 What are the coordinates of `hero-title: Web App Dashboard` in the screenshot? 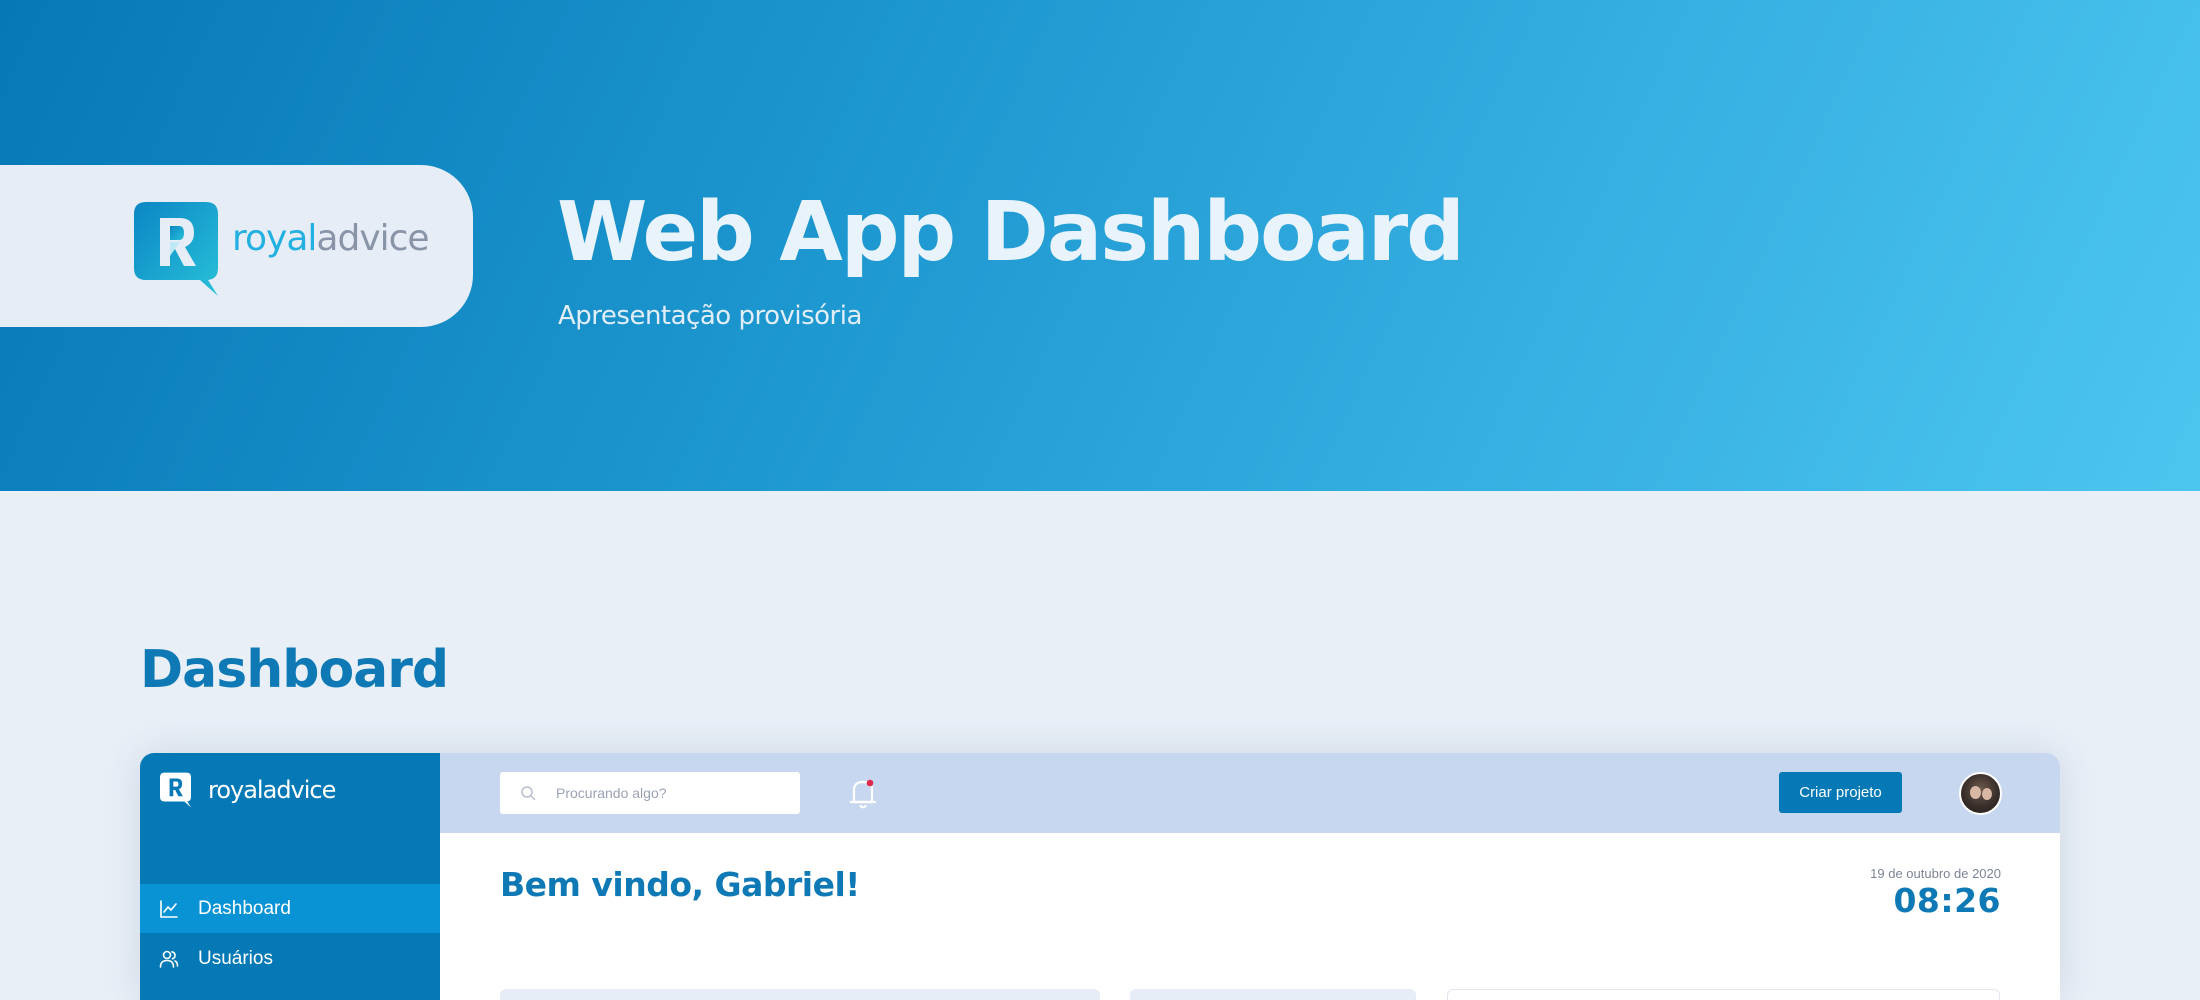 It's located at (1011, 232).